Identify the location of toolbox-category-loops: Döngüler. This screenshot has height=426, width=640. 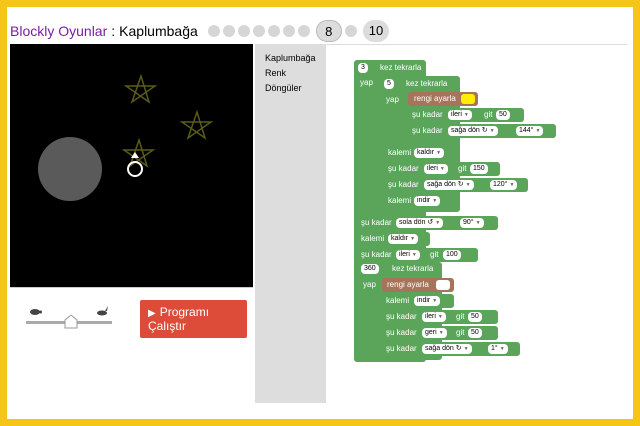
(283, 88).